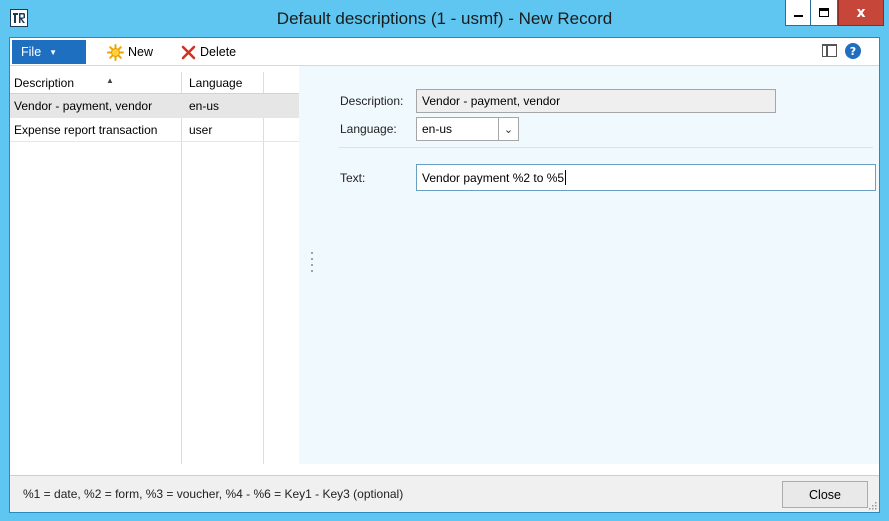 This screenshot has width=889, height=521. What do you see at coordinates (467, 129) in the screenshot?
I see `language-select: en-us ⌄` at bounding box center [467, 129].